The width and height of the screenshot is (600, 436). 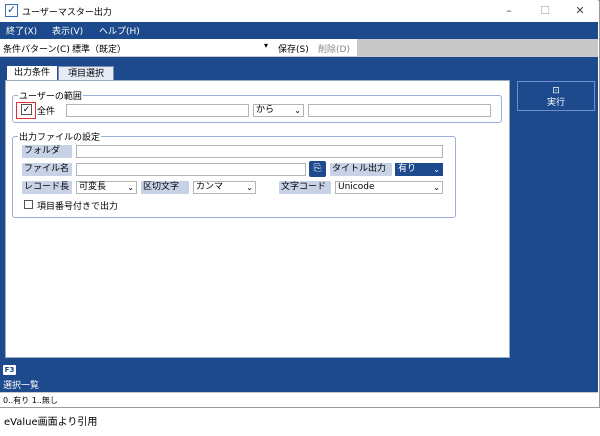 I want to click on range-to-input, so click(x=399, y=110).